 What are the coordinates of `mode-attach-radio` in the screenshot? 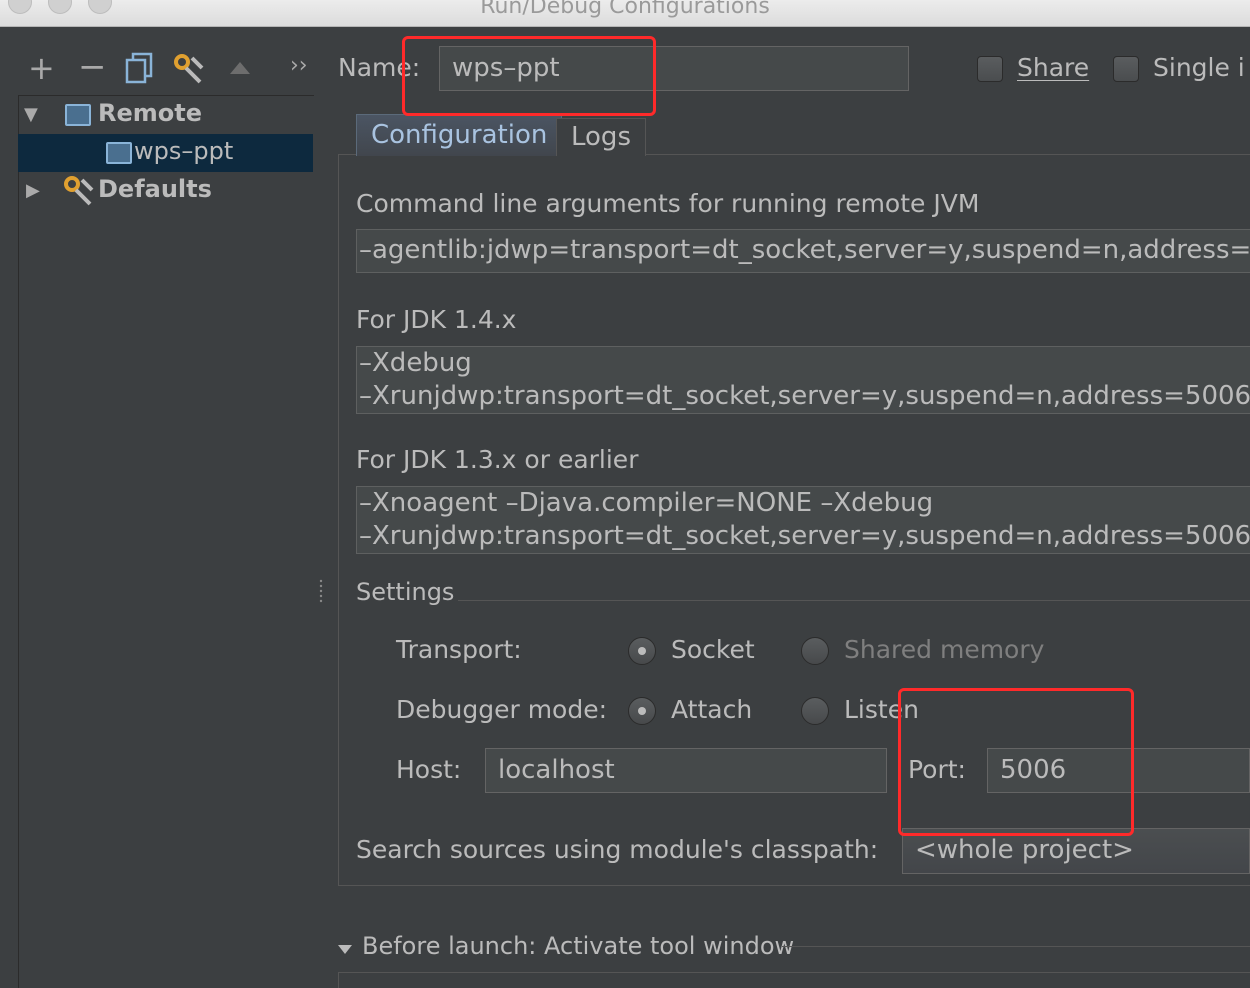 It's located at (642, 711).